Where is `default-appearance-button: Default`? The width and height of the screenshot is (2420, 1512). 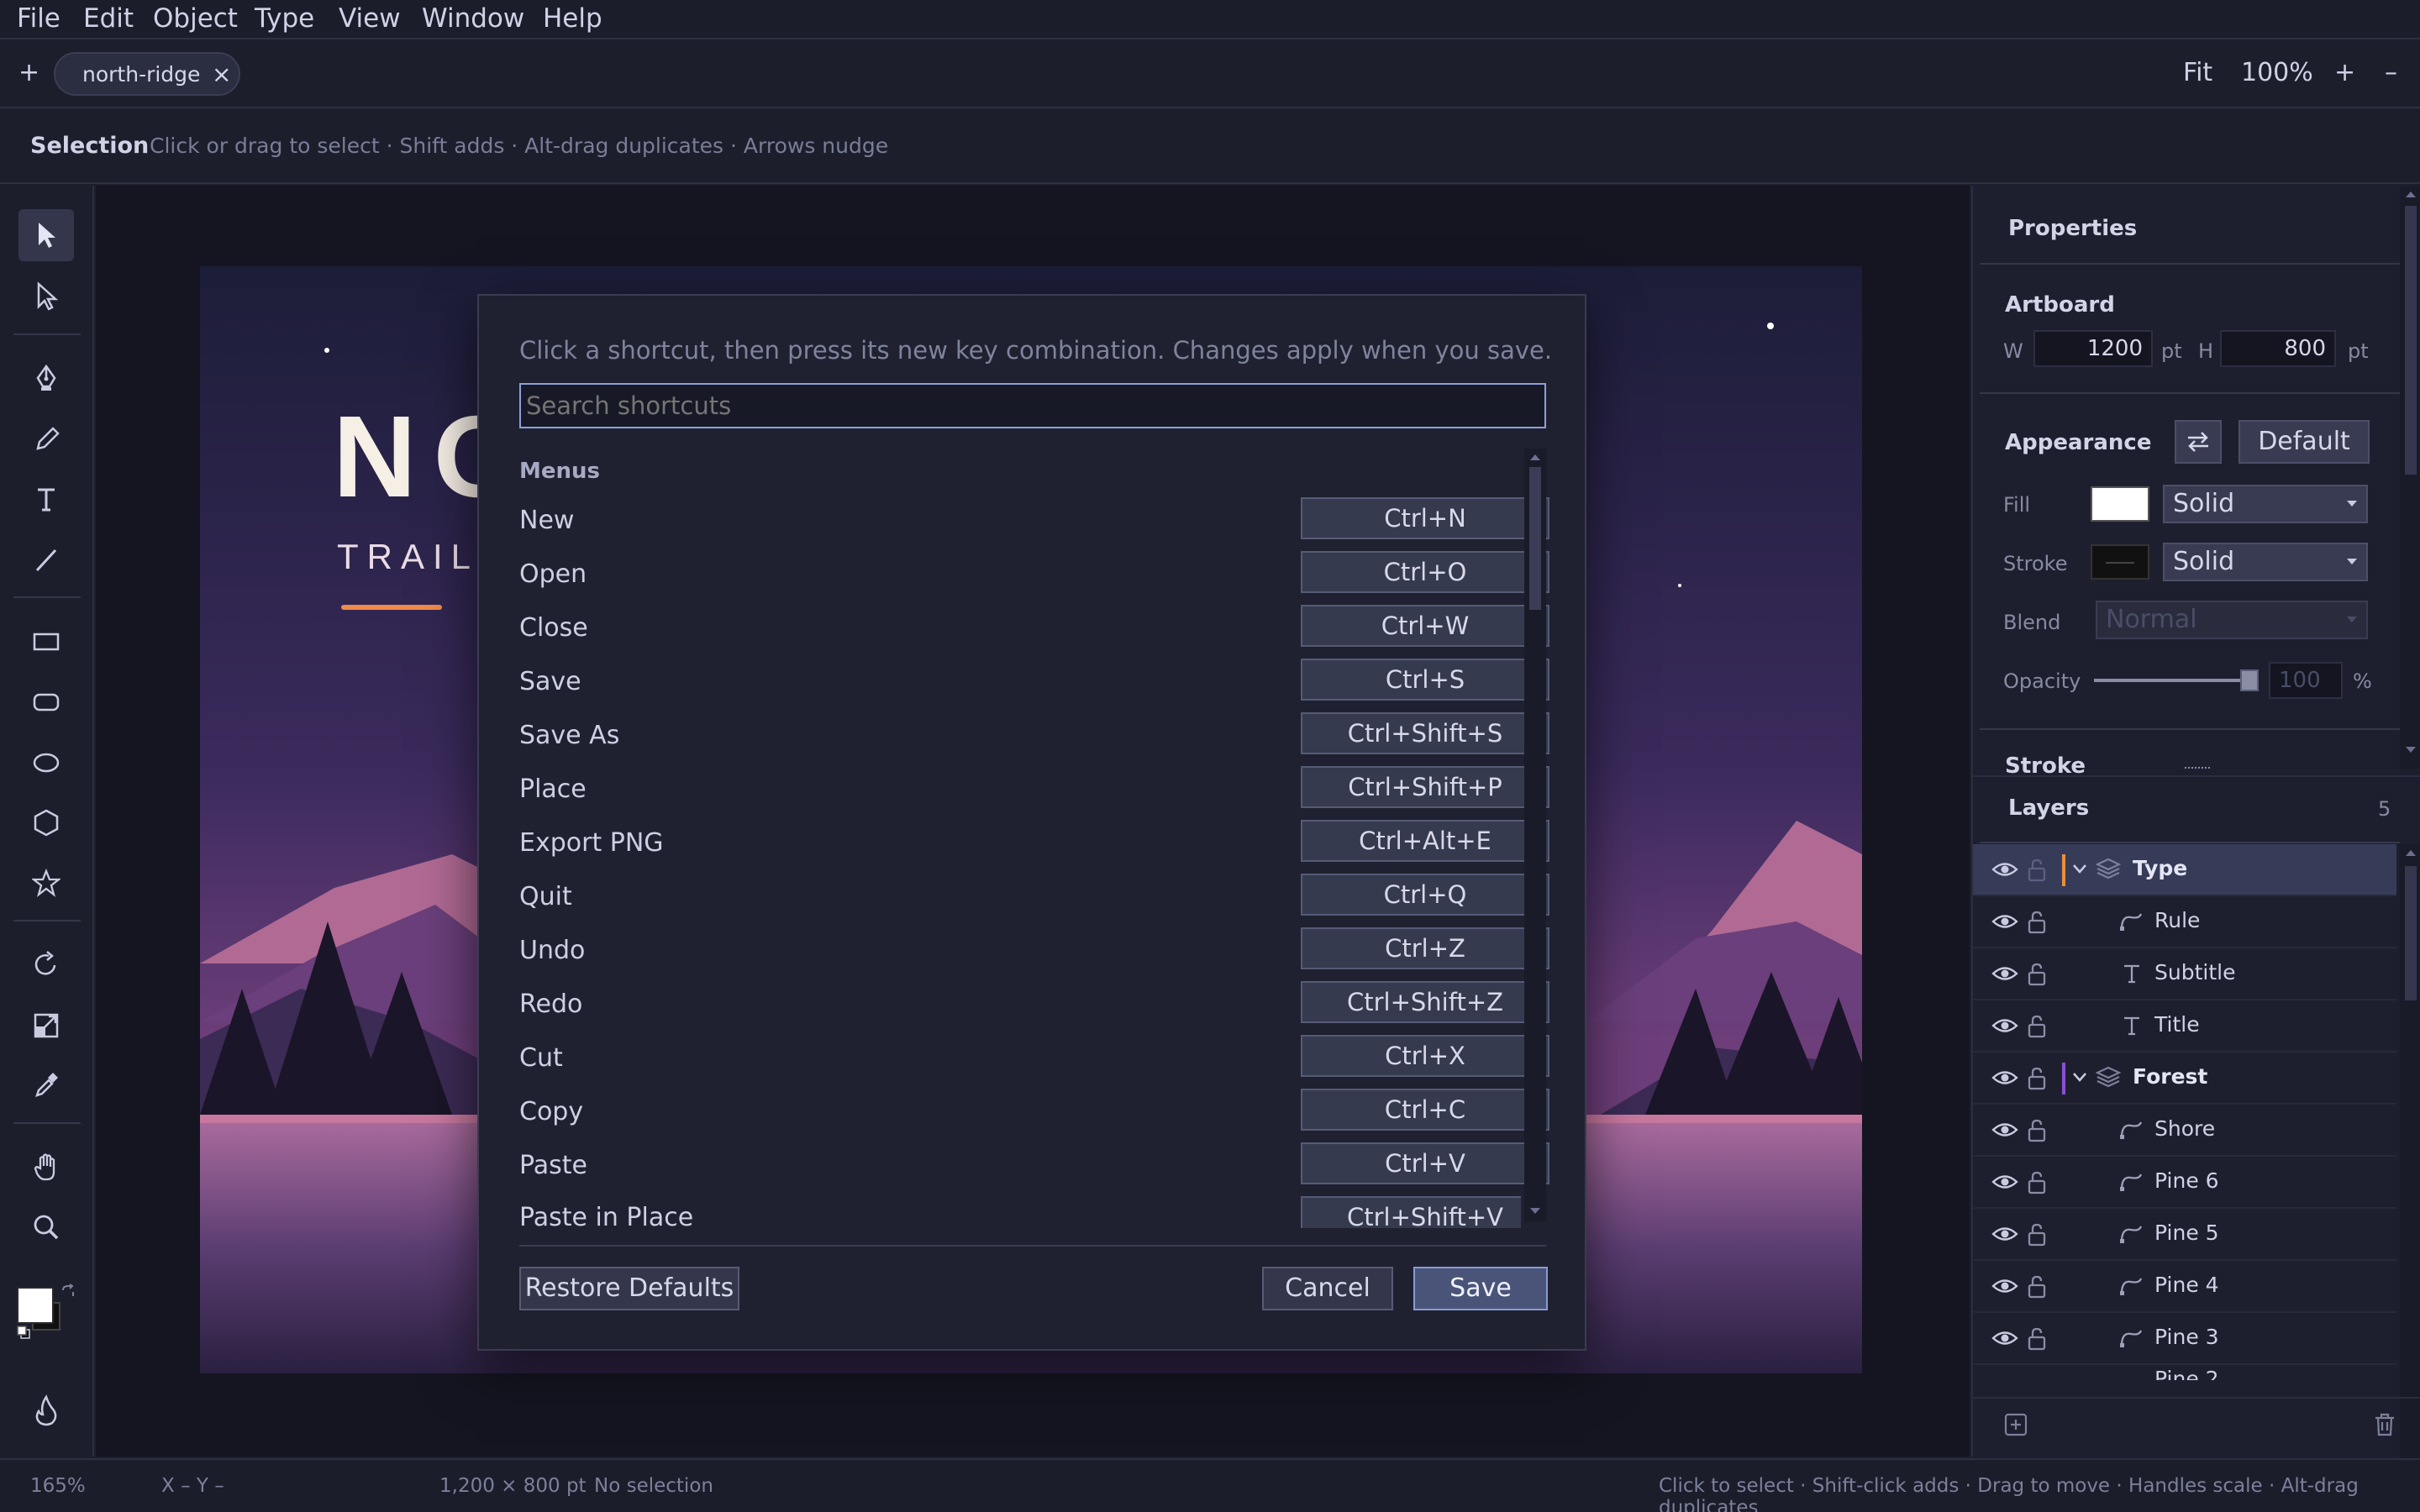 default-appearance-button: Default is located at coordinates (2304, 442).